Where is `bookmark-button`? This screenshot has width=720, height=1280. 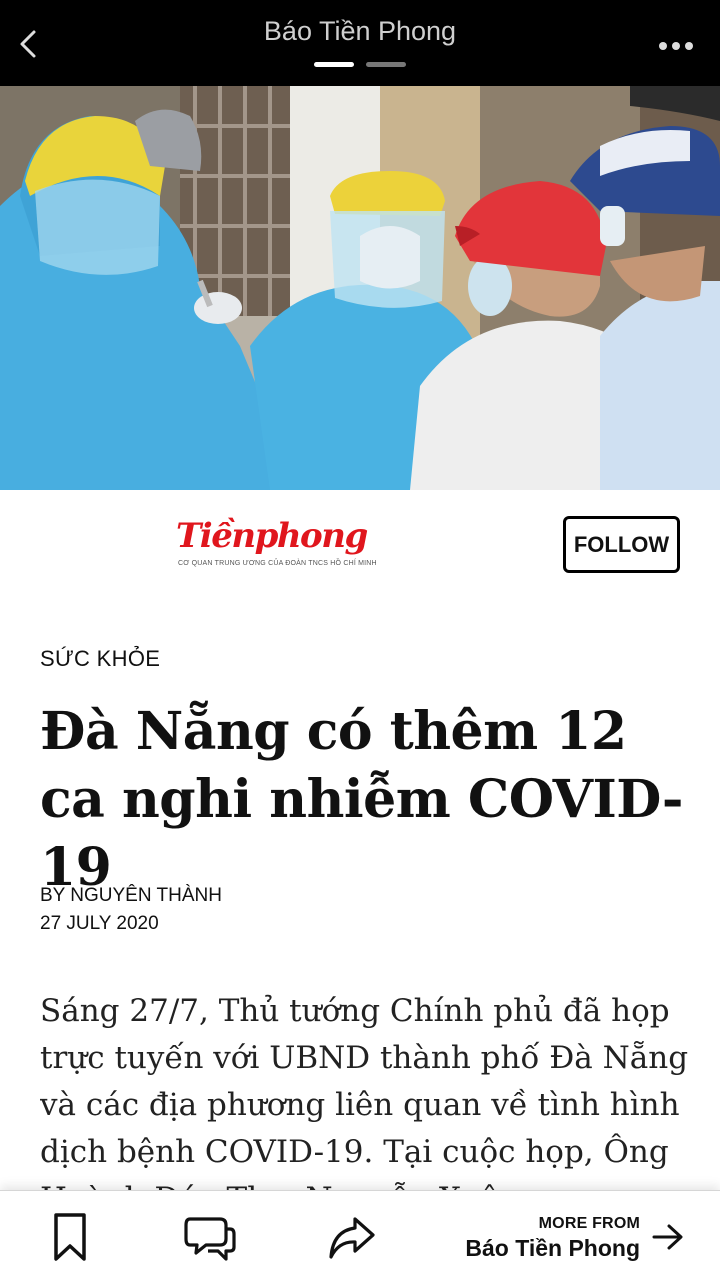
bookmark-button is located at coordinates (70, 1237).